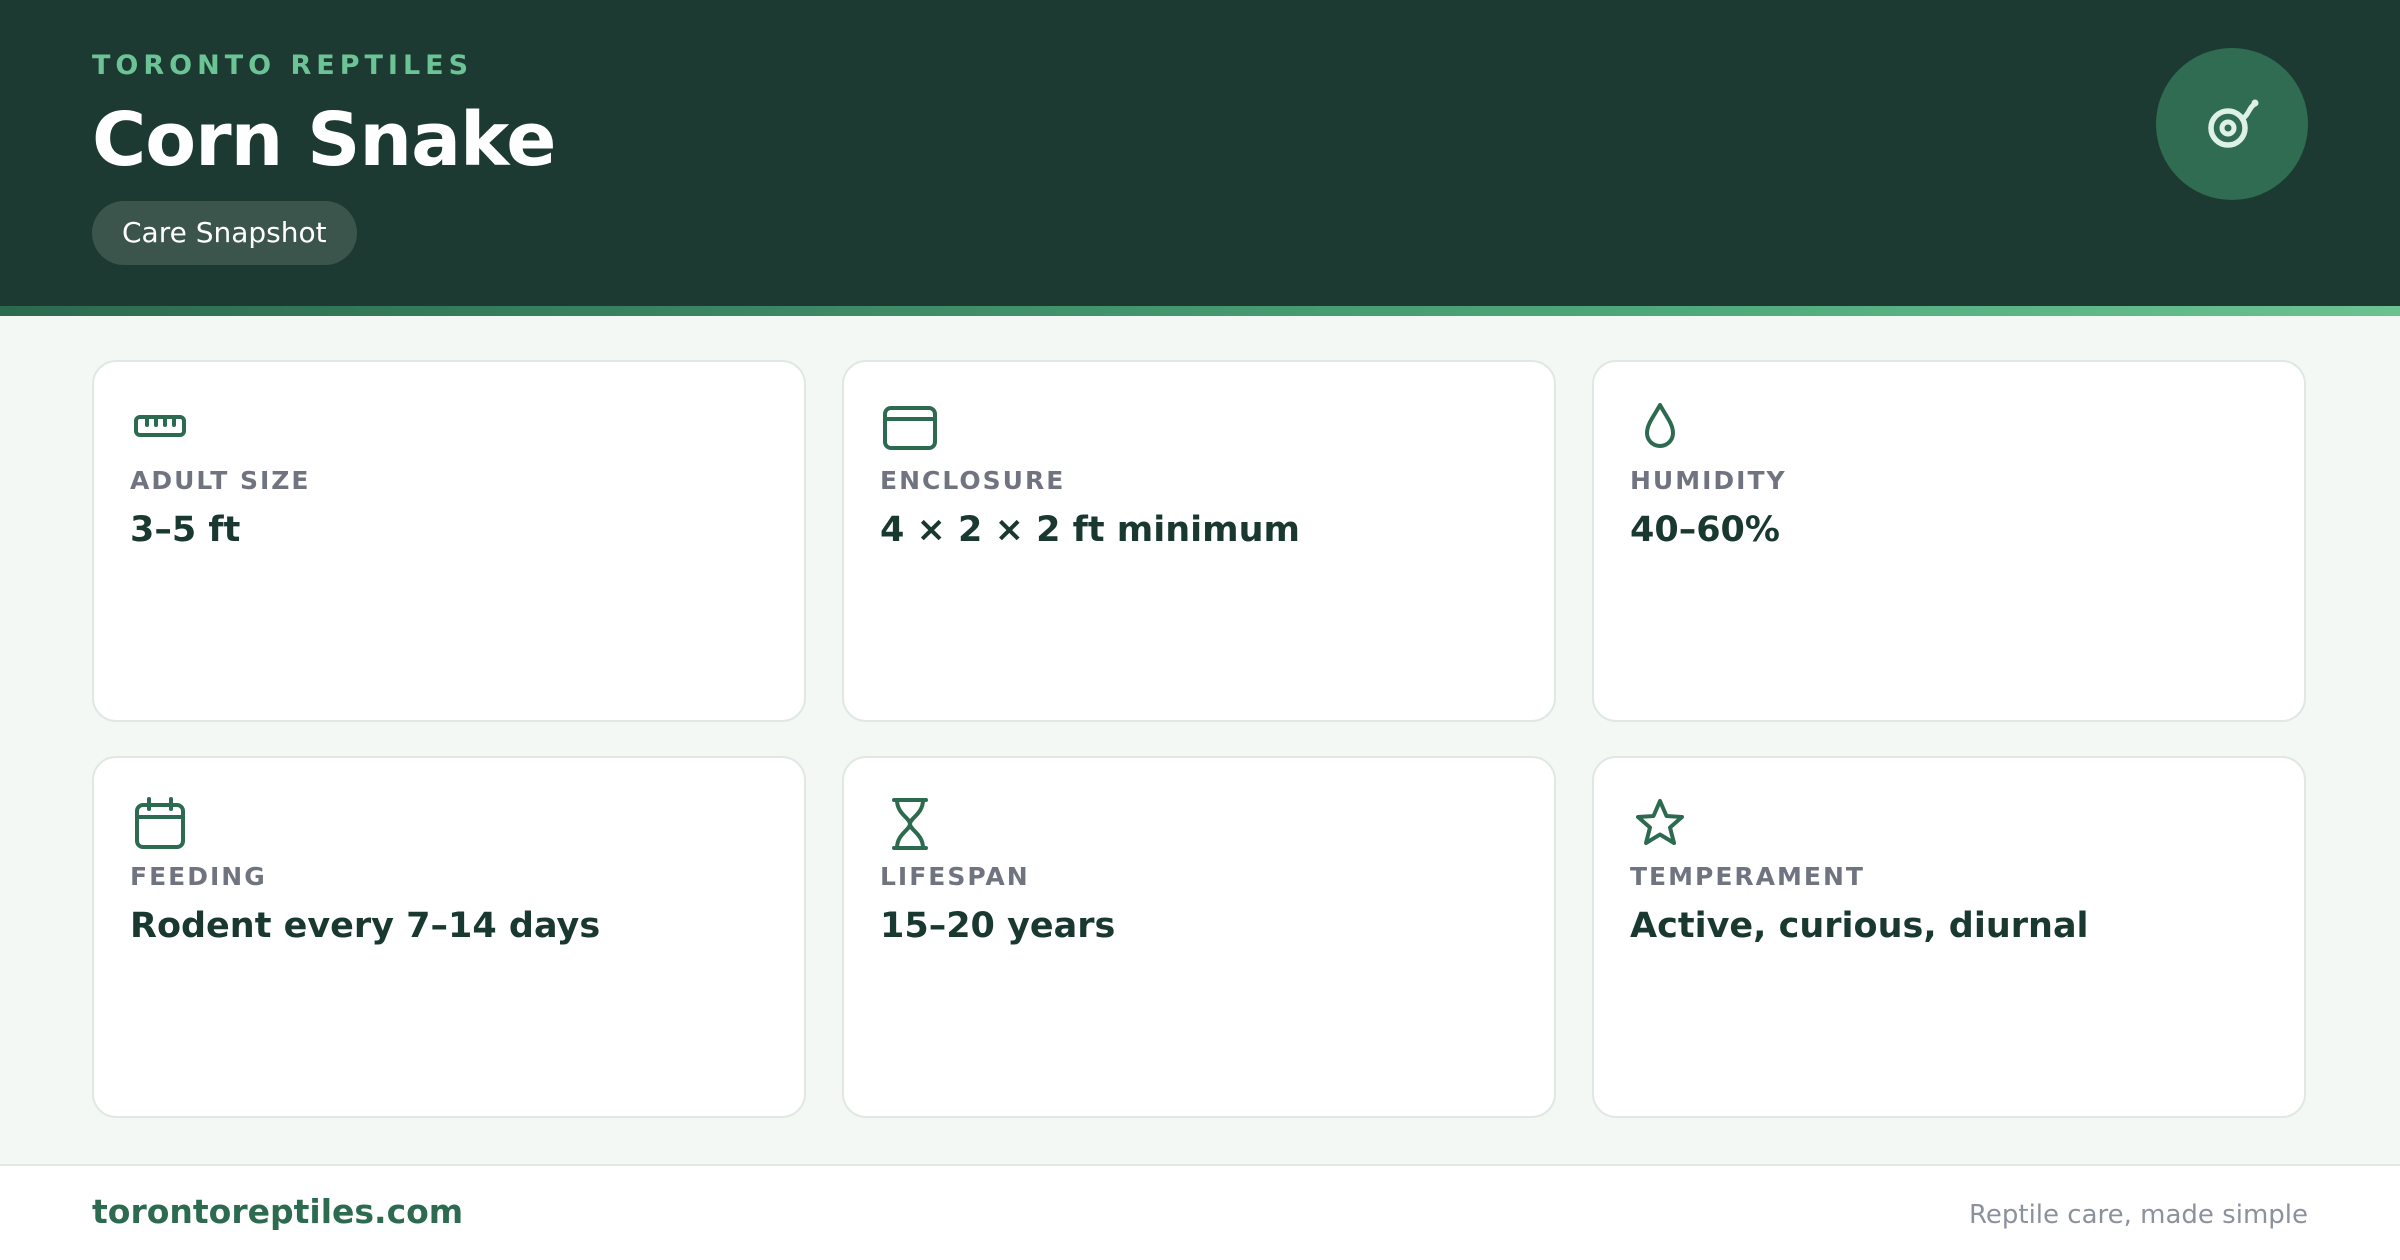 The image size is (2400, 1260). What do you see at coordinates (998, 926) in the screenshot?
I see `fact-value: 15–20 years` at bounding box center [998, 926].